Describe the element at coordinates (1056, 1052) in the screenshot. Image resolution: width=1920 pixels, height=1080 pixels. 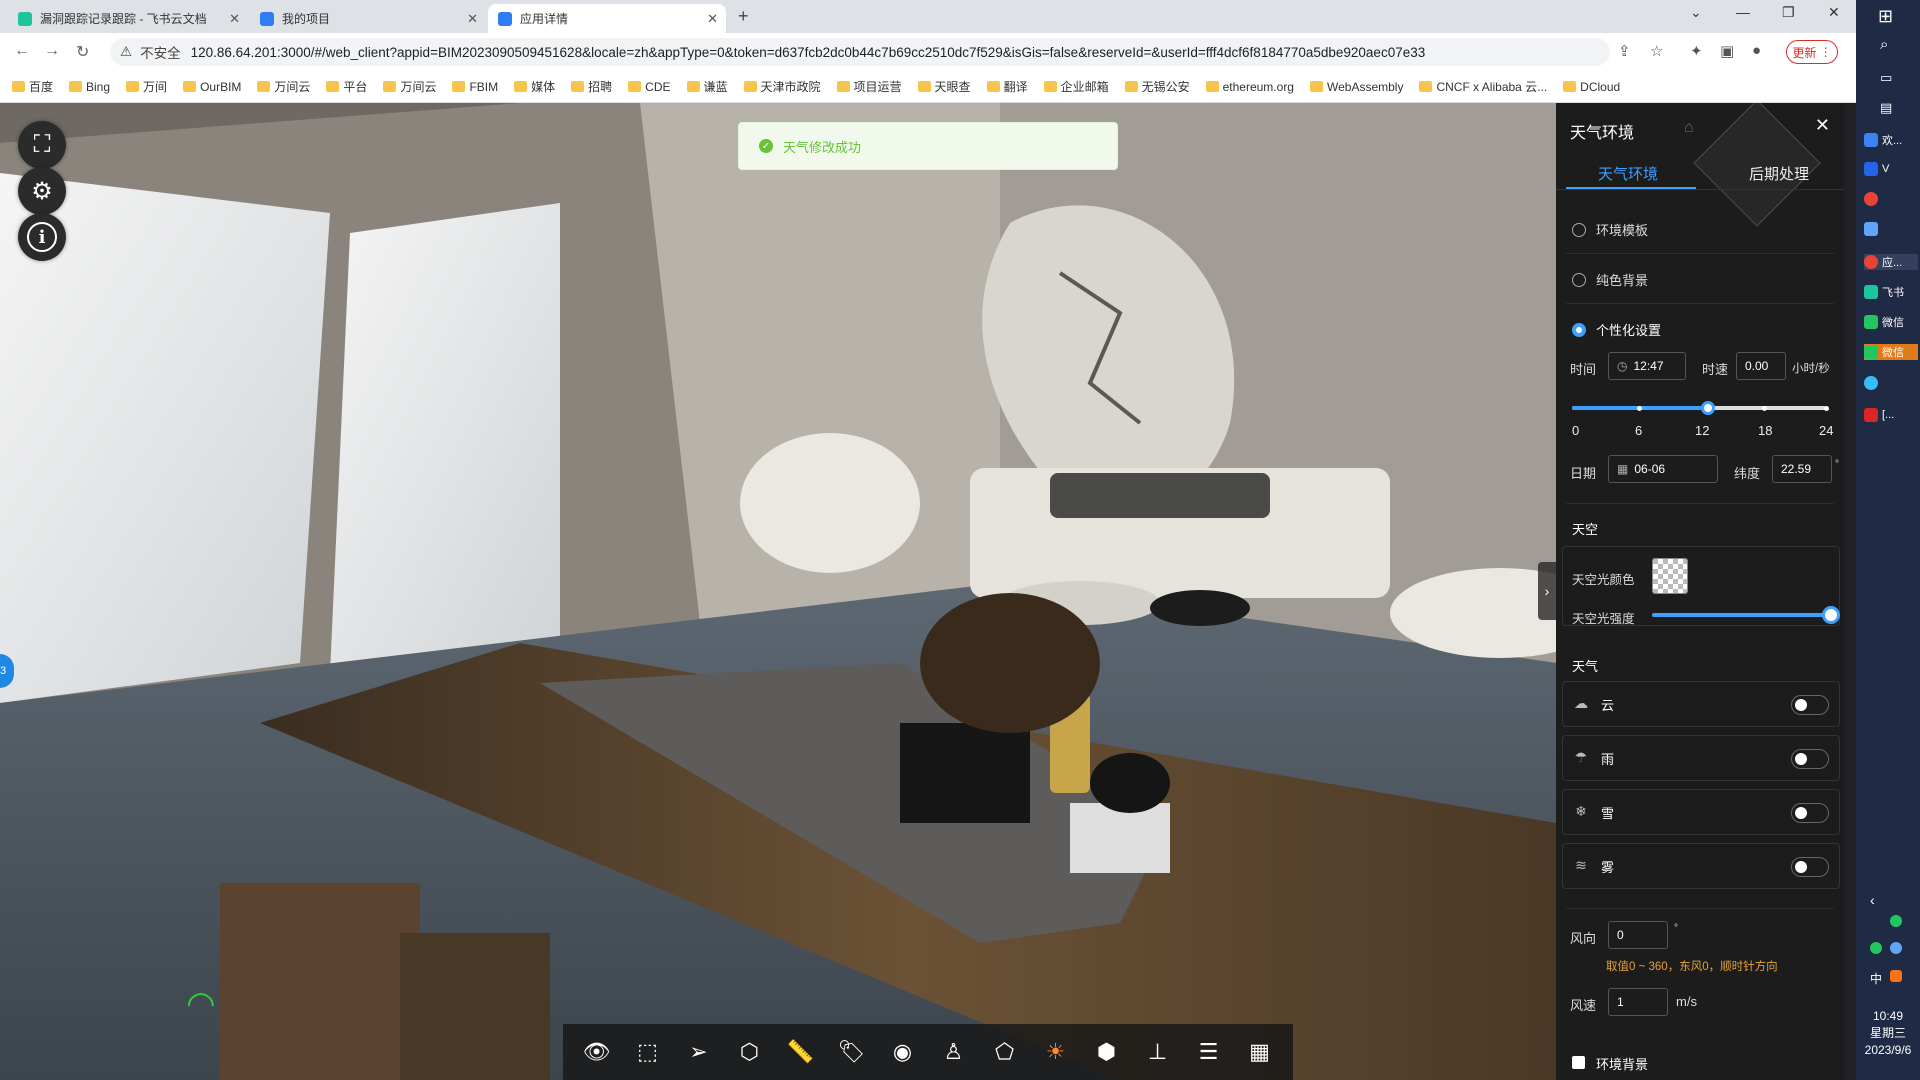
I see `weather-icon: ☀` at that location.